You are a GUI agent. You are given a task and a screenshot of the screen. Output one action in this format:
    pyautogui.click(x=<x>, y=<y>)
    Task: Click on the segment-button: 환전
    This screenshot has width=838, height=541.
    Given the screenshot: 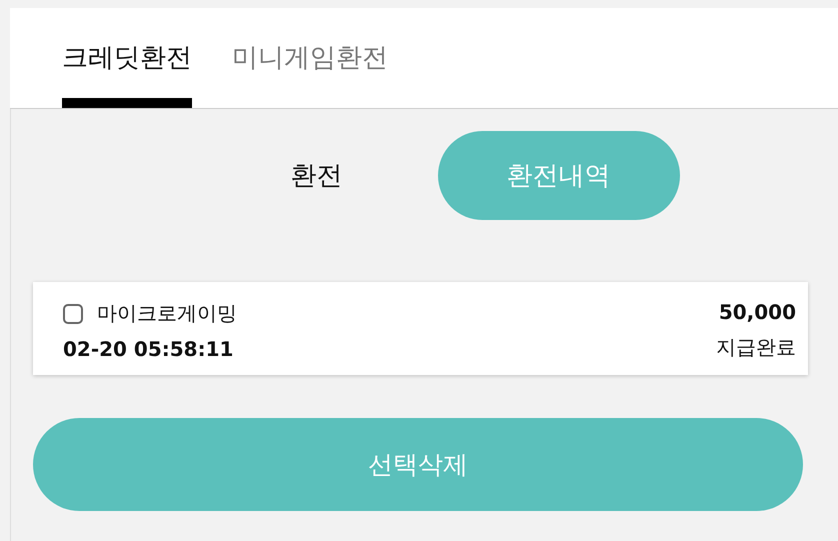 What is the action you would take?
    pyautogui.click(x=317, y=175)
    